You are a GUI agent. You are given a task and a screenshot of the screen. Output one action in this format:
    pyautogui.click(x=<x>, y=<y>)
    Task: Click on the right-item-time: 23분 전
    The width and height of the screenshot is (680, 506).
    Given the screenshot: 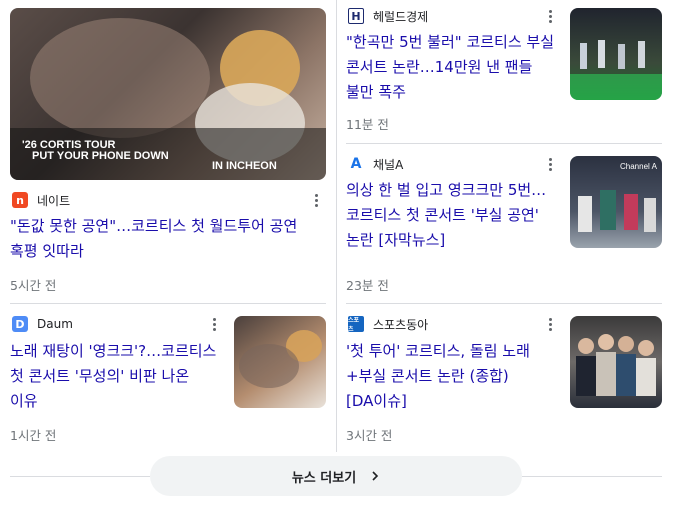 What is the action you would take?
    pyautogui.click(x=367, y=285)
    